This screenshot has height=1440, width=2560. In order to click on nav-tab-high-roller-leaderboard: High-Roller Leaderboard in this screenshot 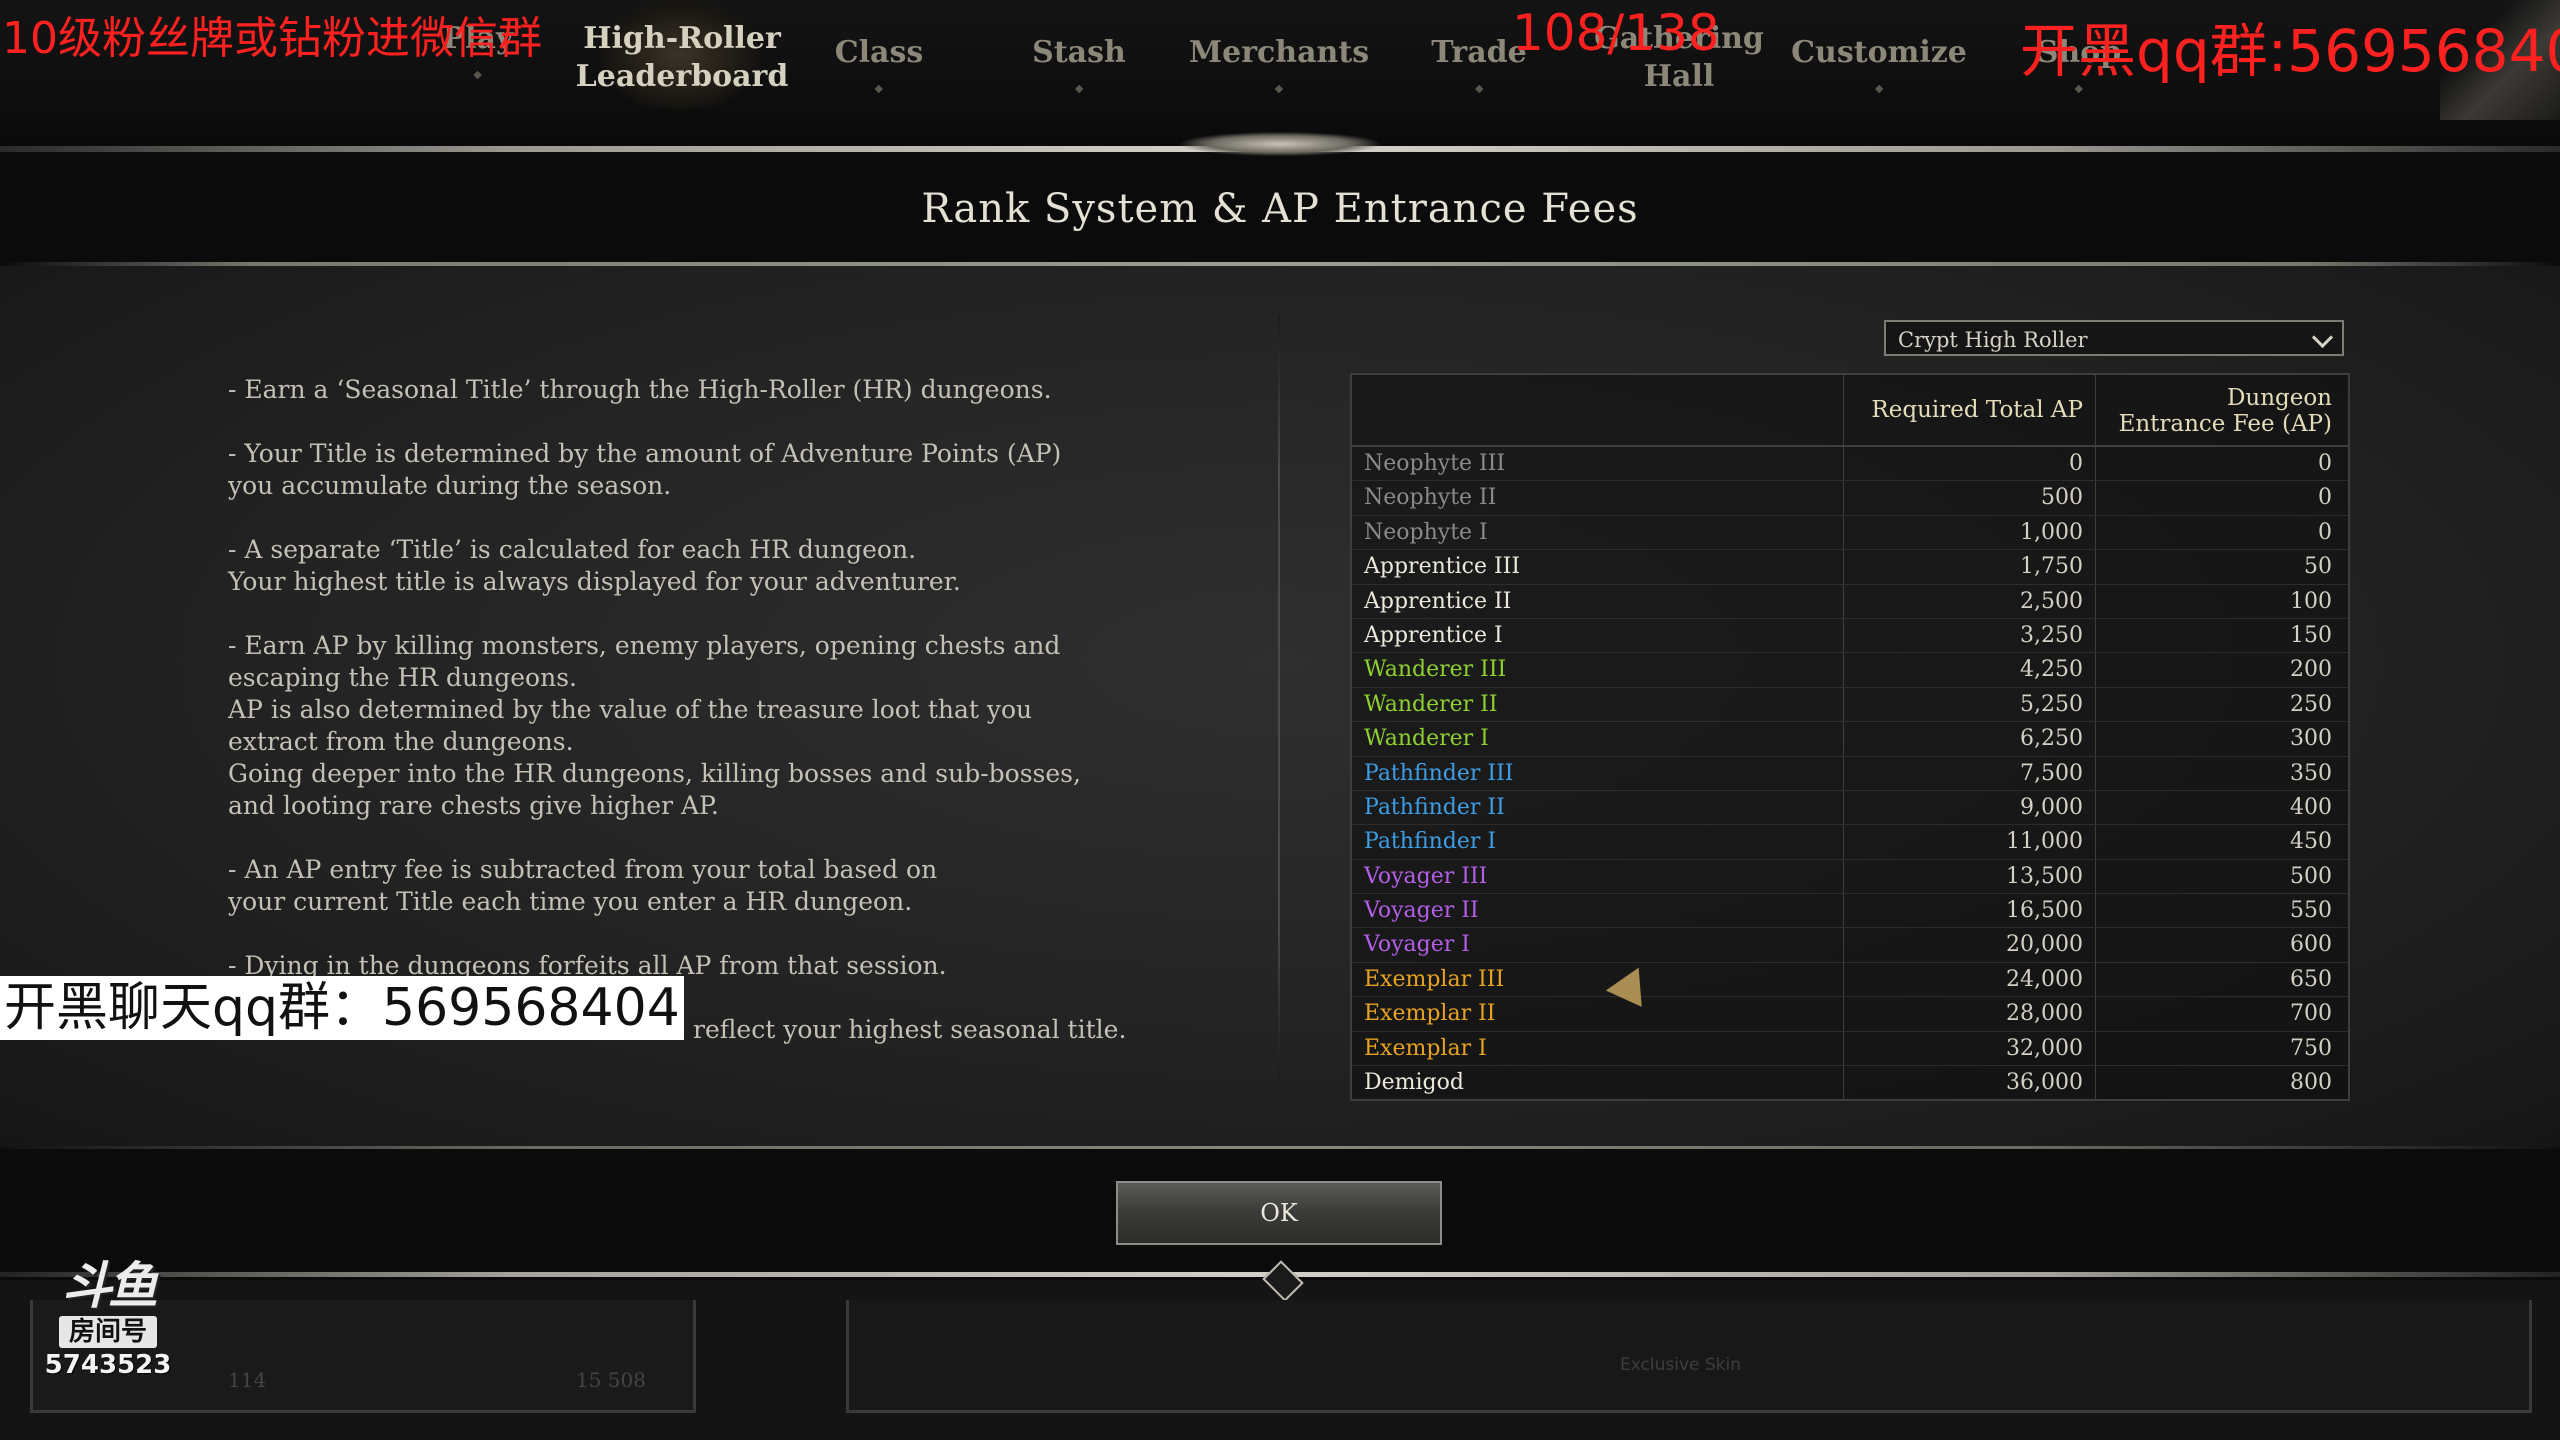, I will do `click(682, 58)`.